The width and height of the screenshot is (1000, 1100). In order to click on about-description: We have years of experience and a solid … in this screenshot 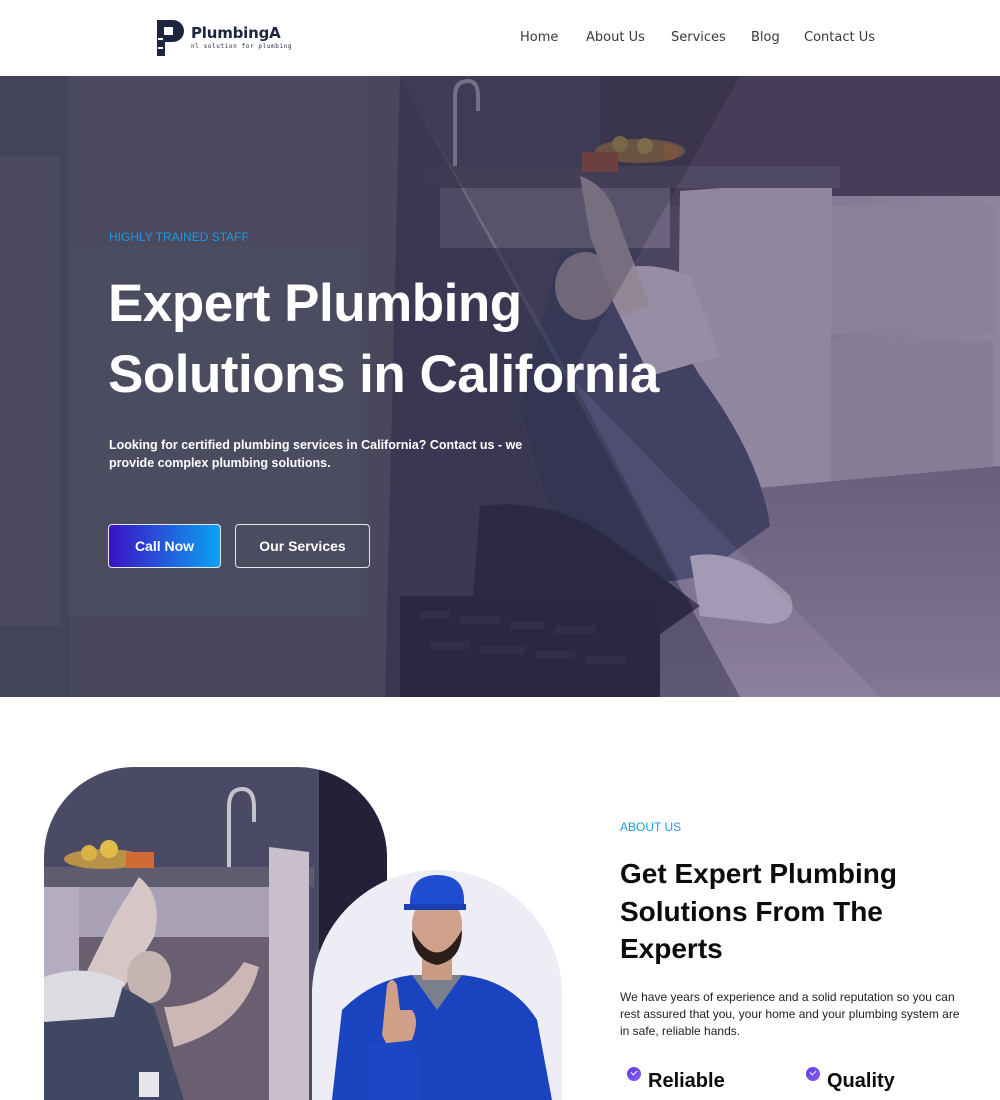, I will do `click(790, 1014)`.